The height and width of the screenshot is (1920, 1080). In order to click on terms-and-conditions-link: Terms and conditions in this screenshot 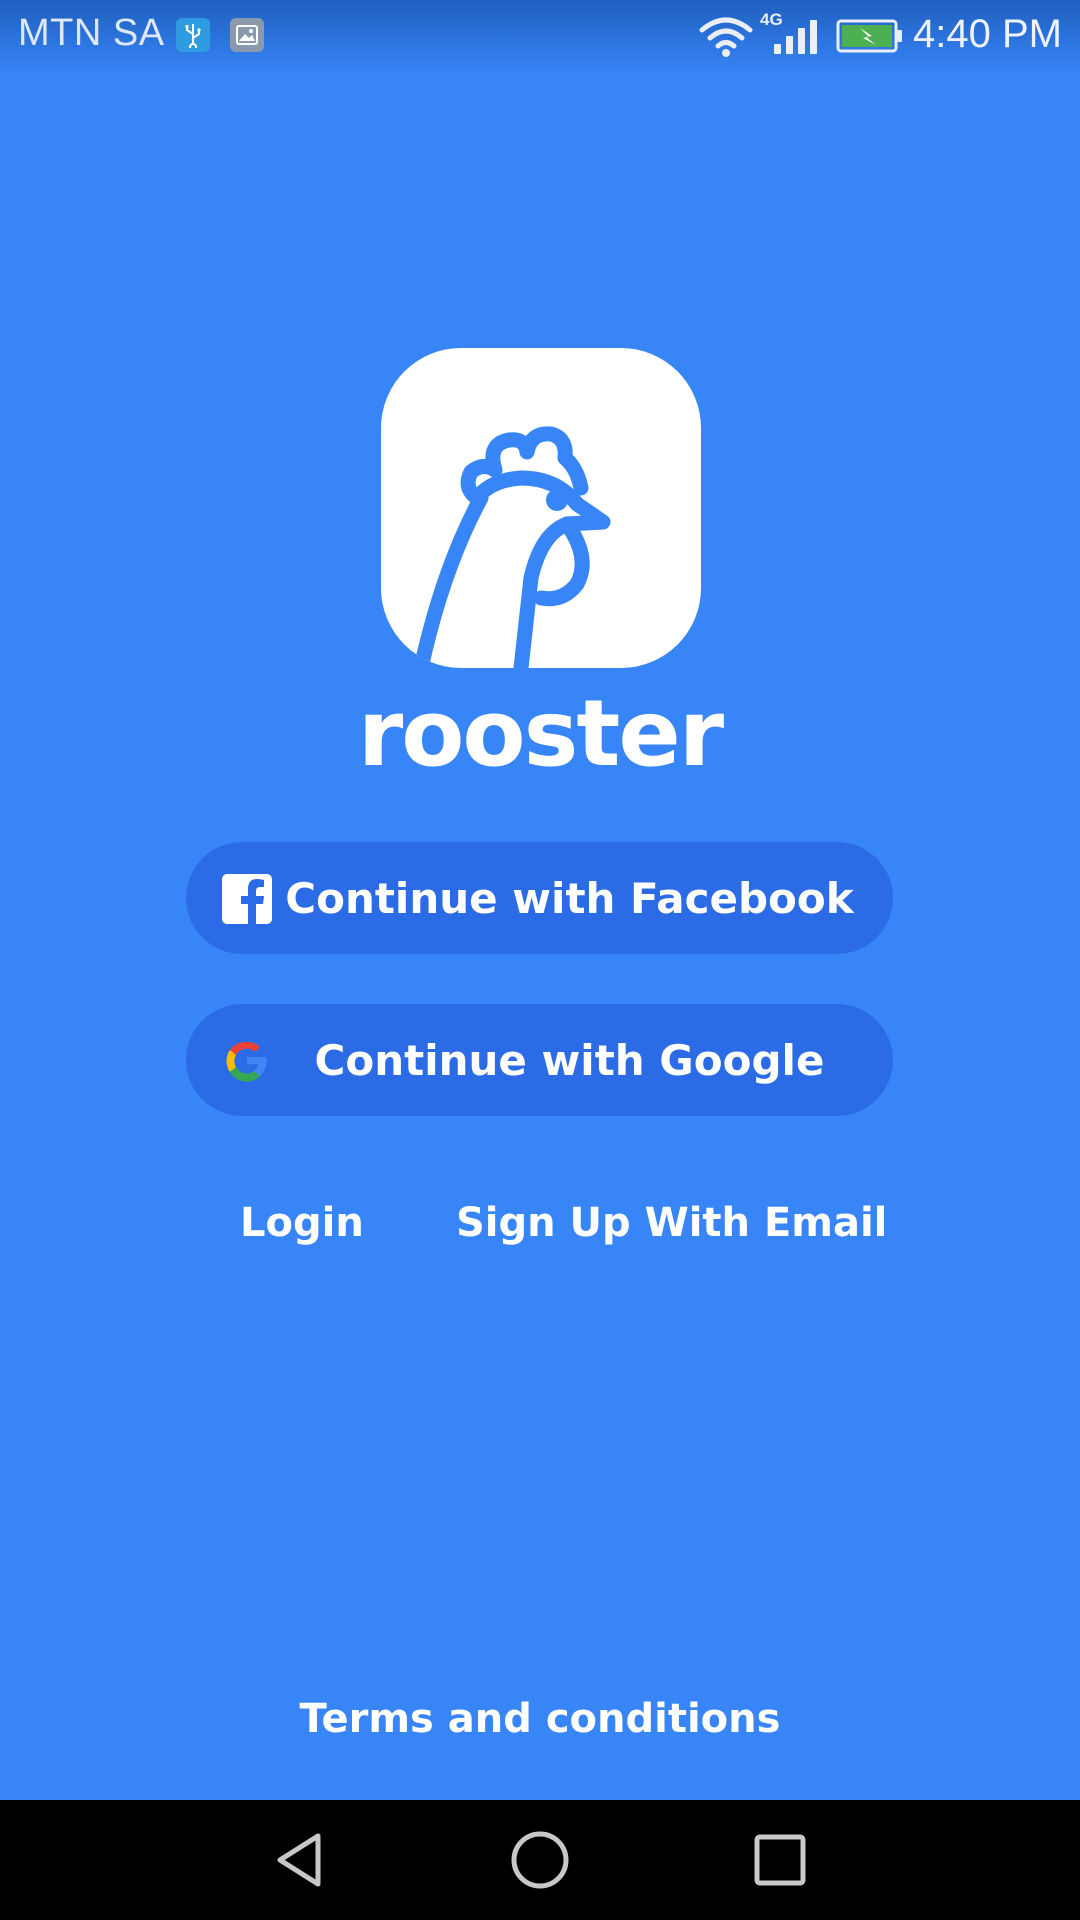, I will do `click(540, 1719)`.